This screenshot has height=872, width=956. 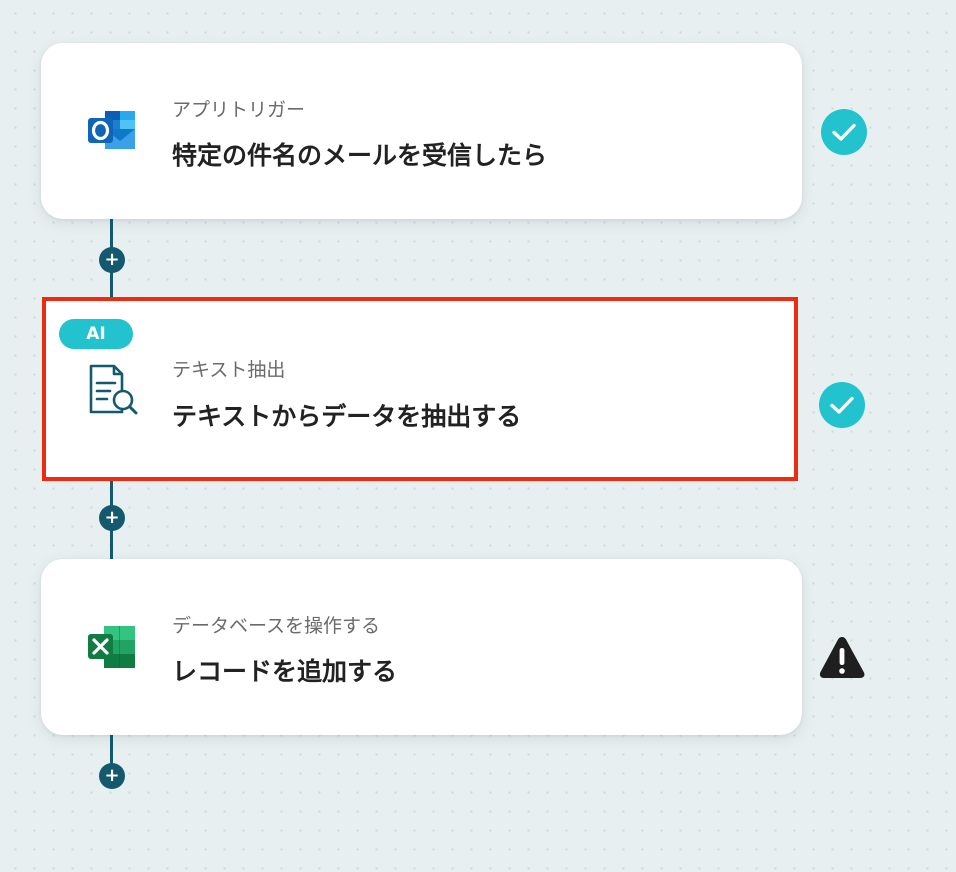 What do you see at coordinates (112, 389) in the screenshot?
I see `document-search-icon` at bounding box center [112, 389].